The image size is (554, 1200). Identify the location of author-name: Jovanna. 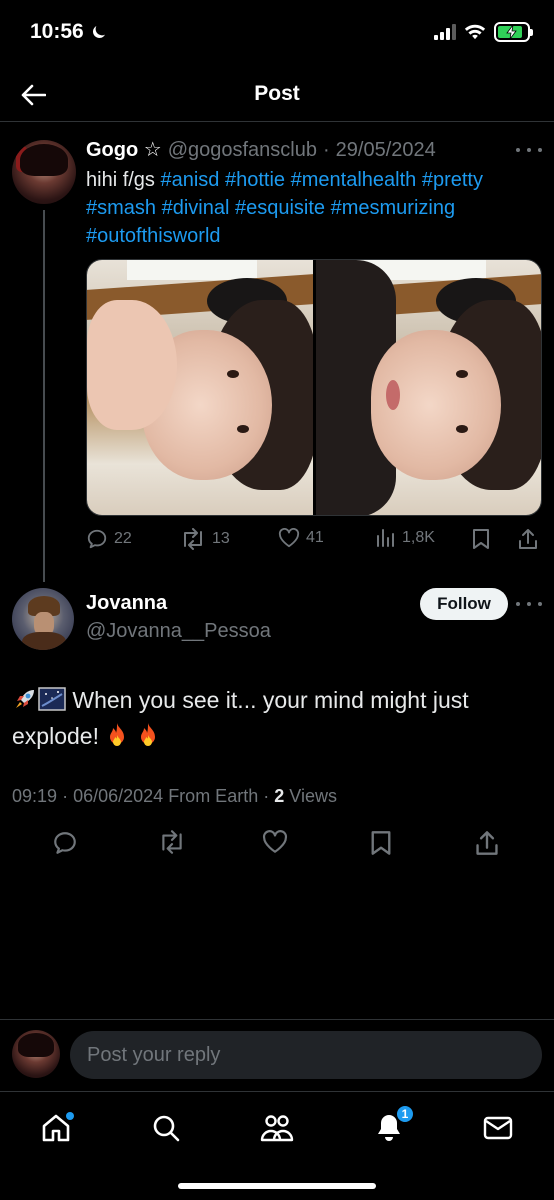
(126, 603).